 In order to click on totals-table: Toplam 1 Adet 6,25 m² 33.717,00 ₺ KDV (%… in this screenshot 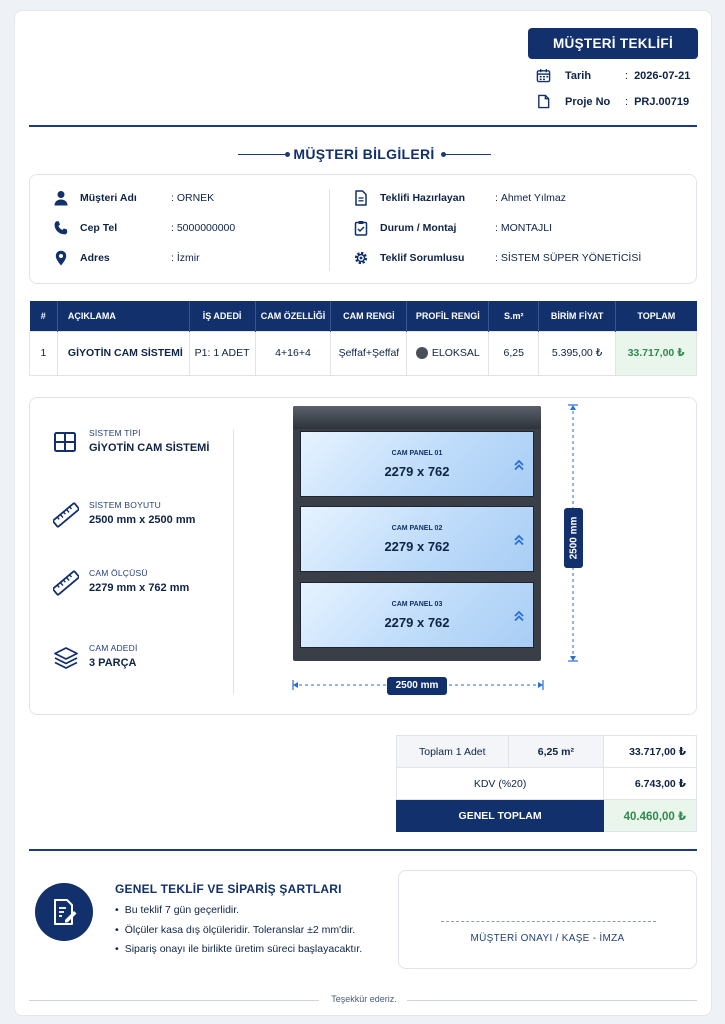, I will do `click(546, 783)`.